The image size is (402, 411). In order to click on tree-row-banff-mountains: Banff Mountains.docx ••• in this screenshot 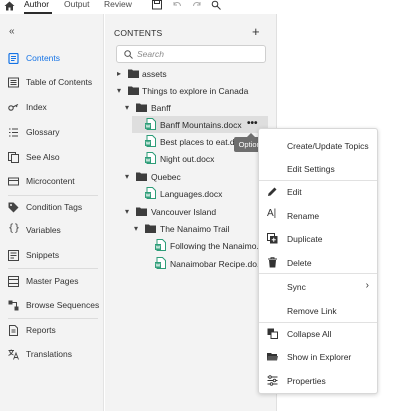, I will do `click(200, 124)`.